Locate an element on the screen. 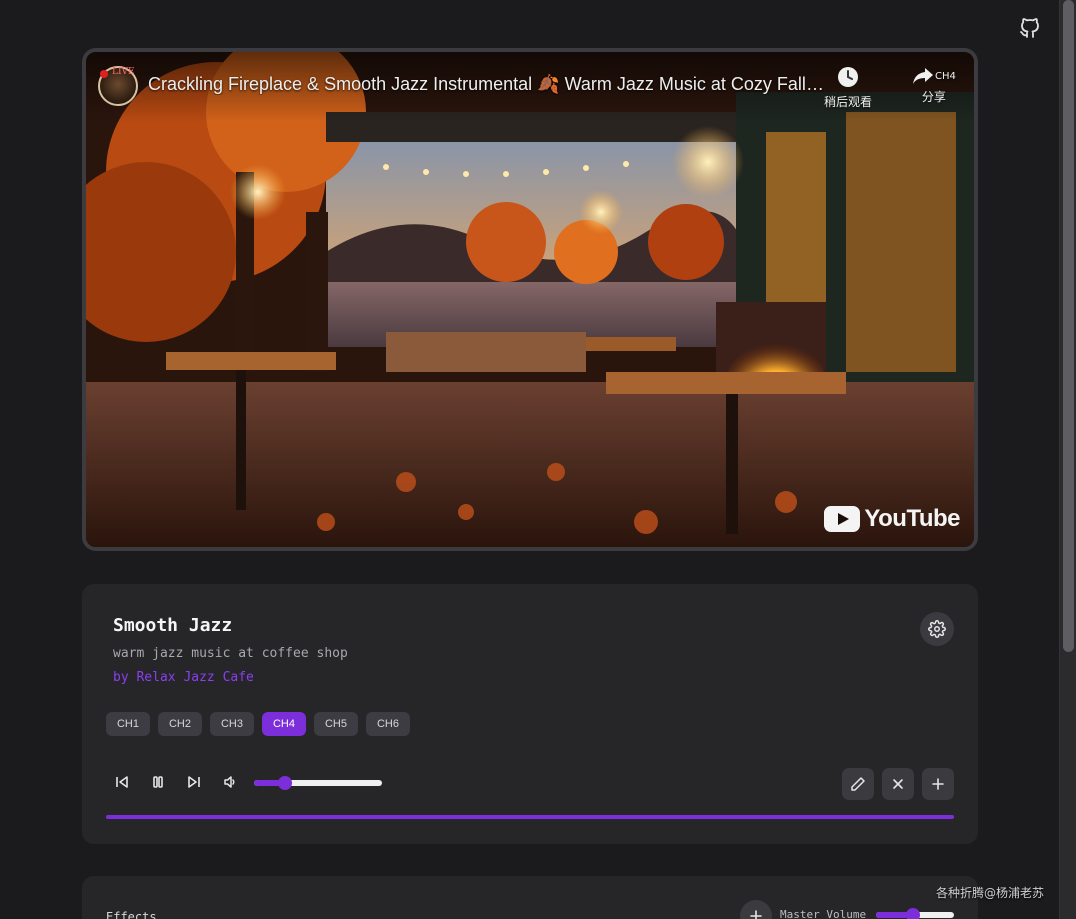 Image resolution: width=1076 pixels, height=919 pixels. close-icon is located at coordinates (898, 784).